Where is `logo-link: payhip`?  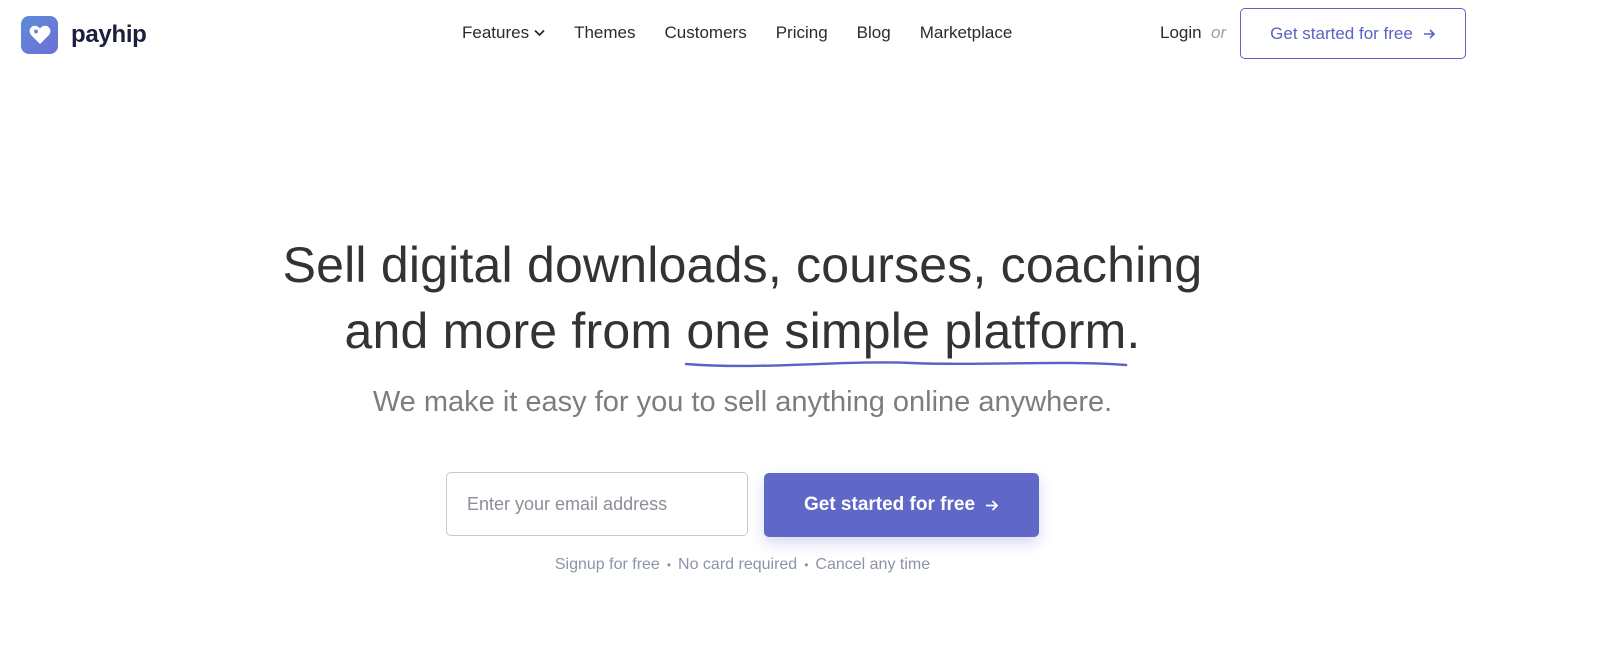 logo-link: payhip is located at coordinates (84, 35).